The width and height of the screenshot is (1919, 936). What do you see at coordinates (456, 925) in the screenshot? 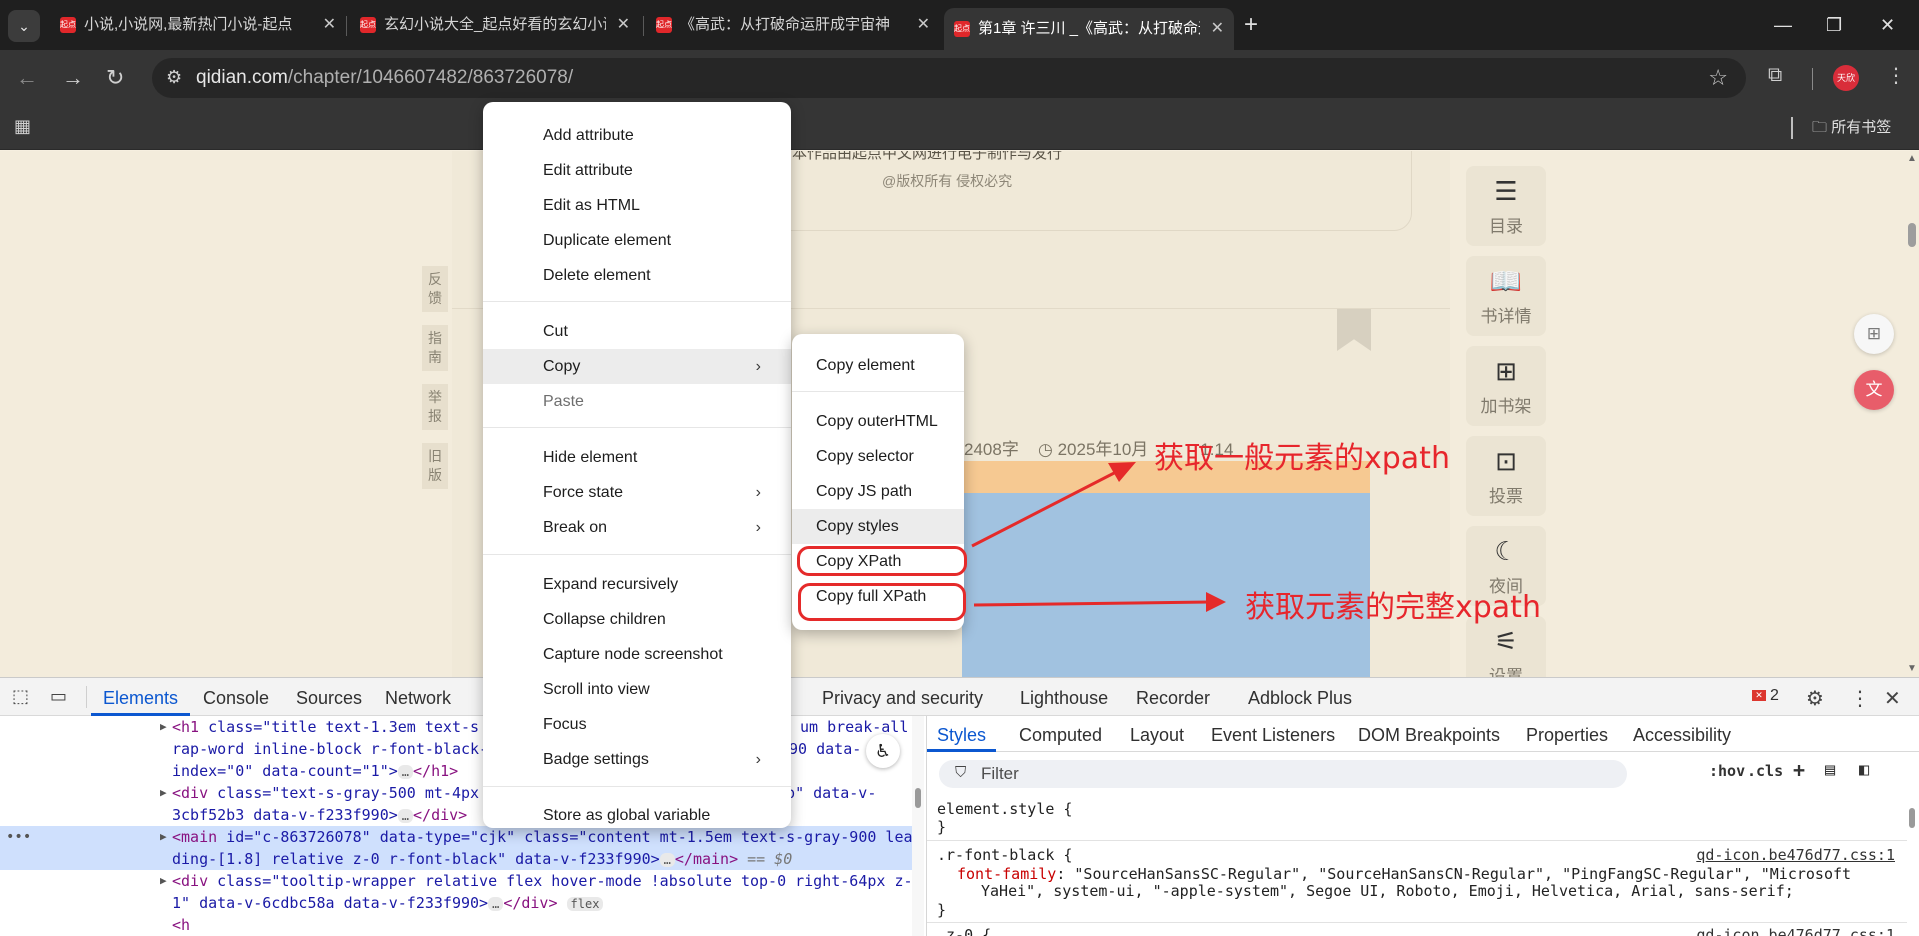
I see `dom-node-next: <h` at bounding box center [456, 925].